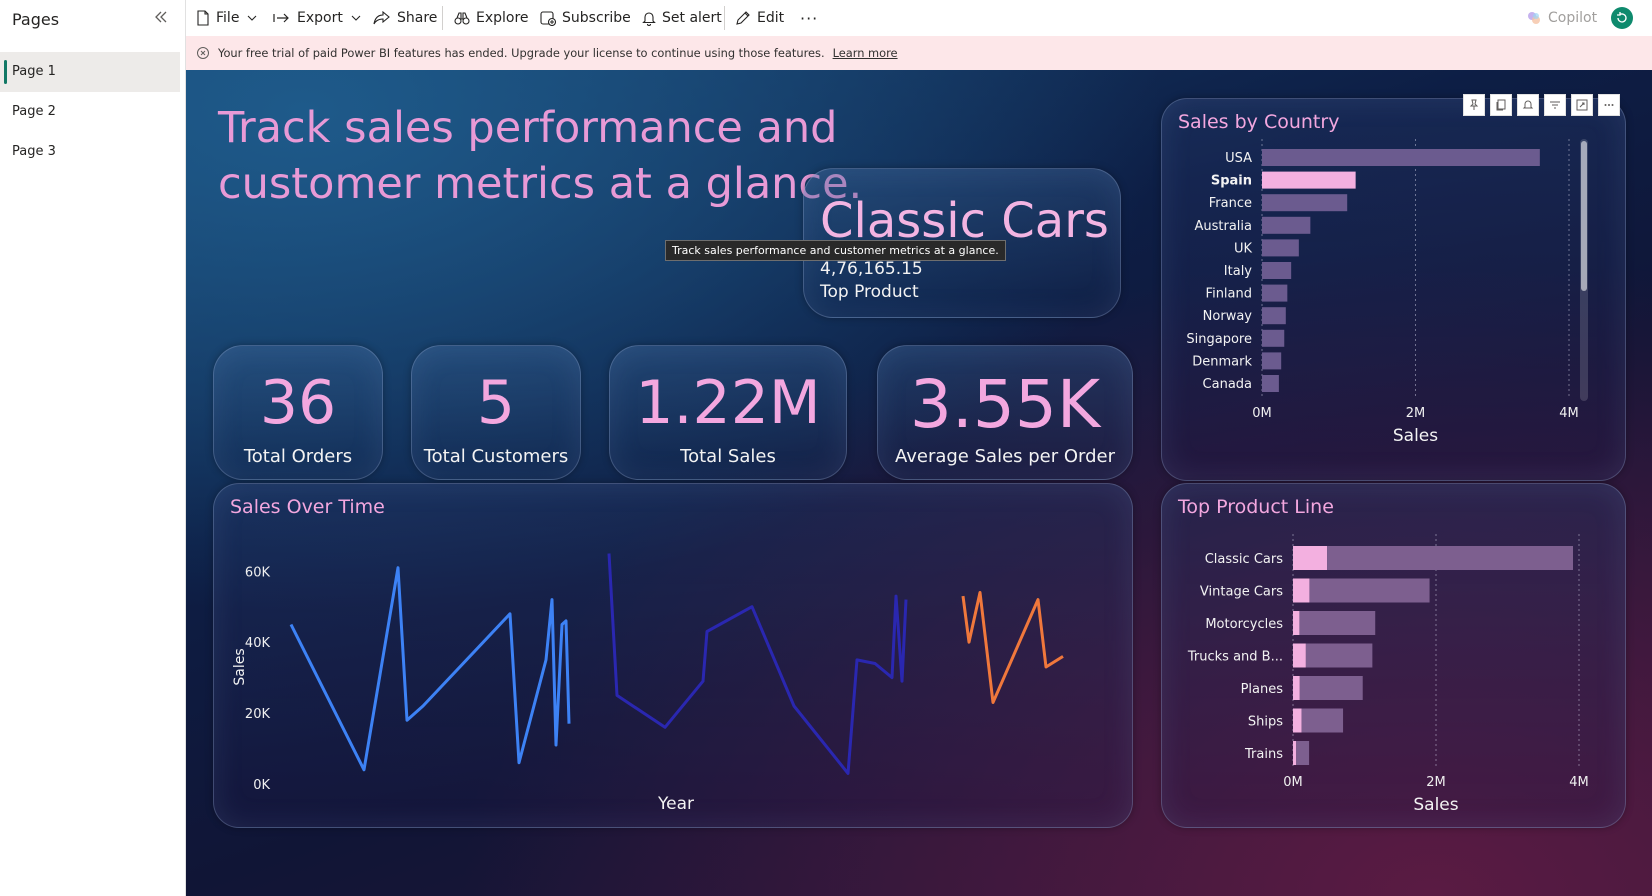 This screenshot has height=896, width=1652. I want to click on filter-icon, so click(1555, 105).